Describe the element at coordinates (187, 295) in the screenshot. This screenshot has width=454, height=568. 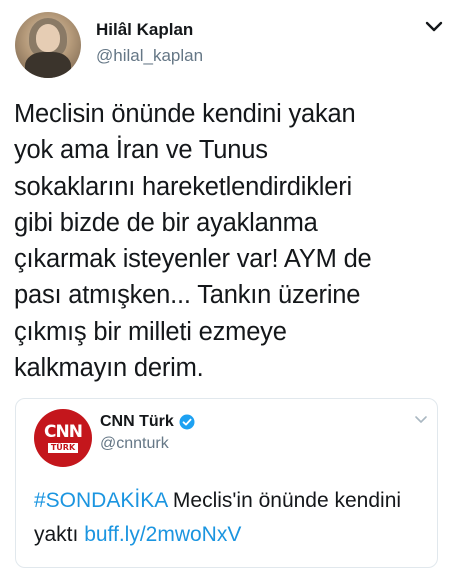
I see `tweet-text-line: pası atmışken... Tankın üzerine` at that location.